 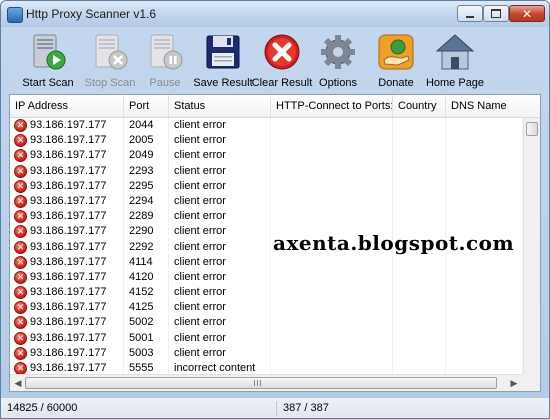 What do you see at coordinates (146, 201) in the screenshot?
I see `port-cell: 2294` at bounding box center [146, 201].